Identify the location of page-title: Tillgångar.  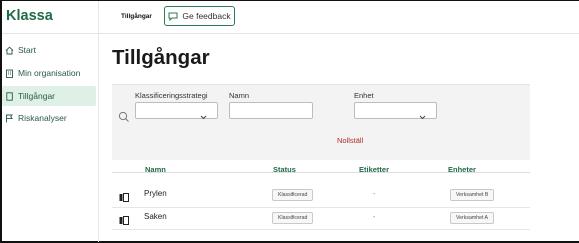
(161, 57).